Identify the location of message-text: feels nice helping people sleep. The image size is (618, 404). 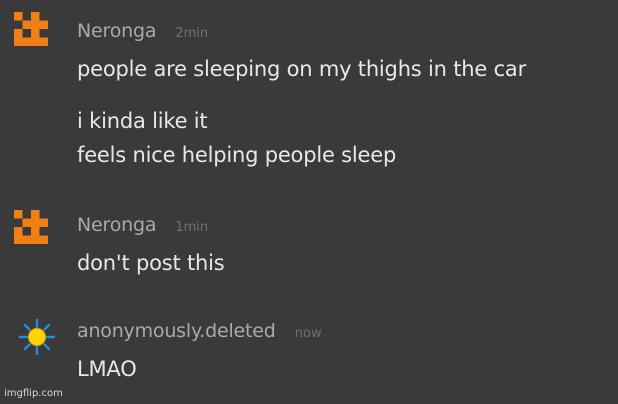
(237, 155).